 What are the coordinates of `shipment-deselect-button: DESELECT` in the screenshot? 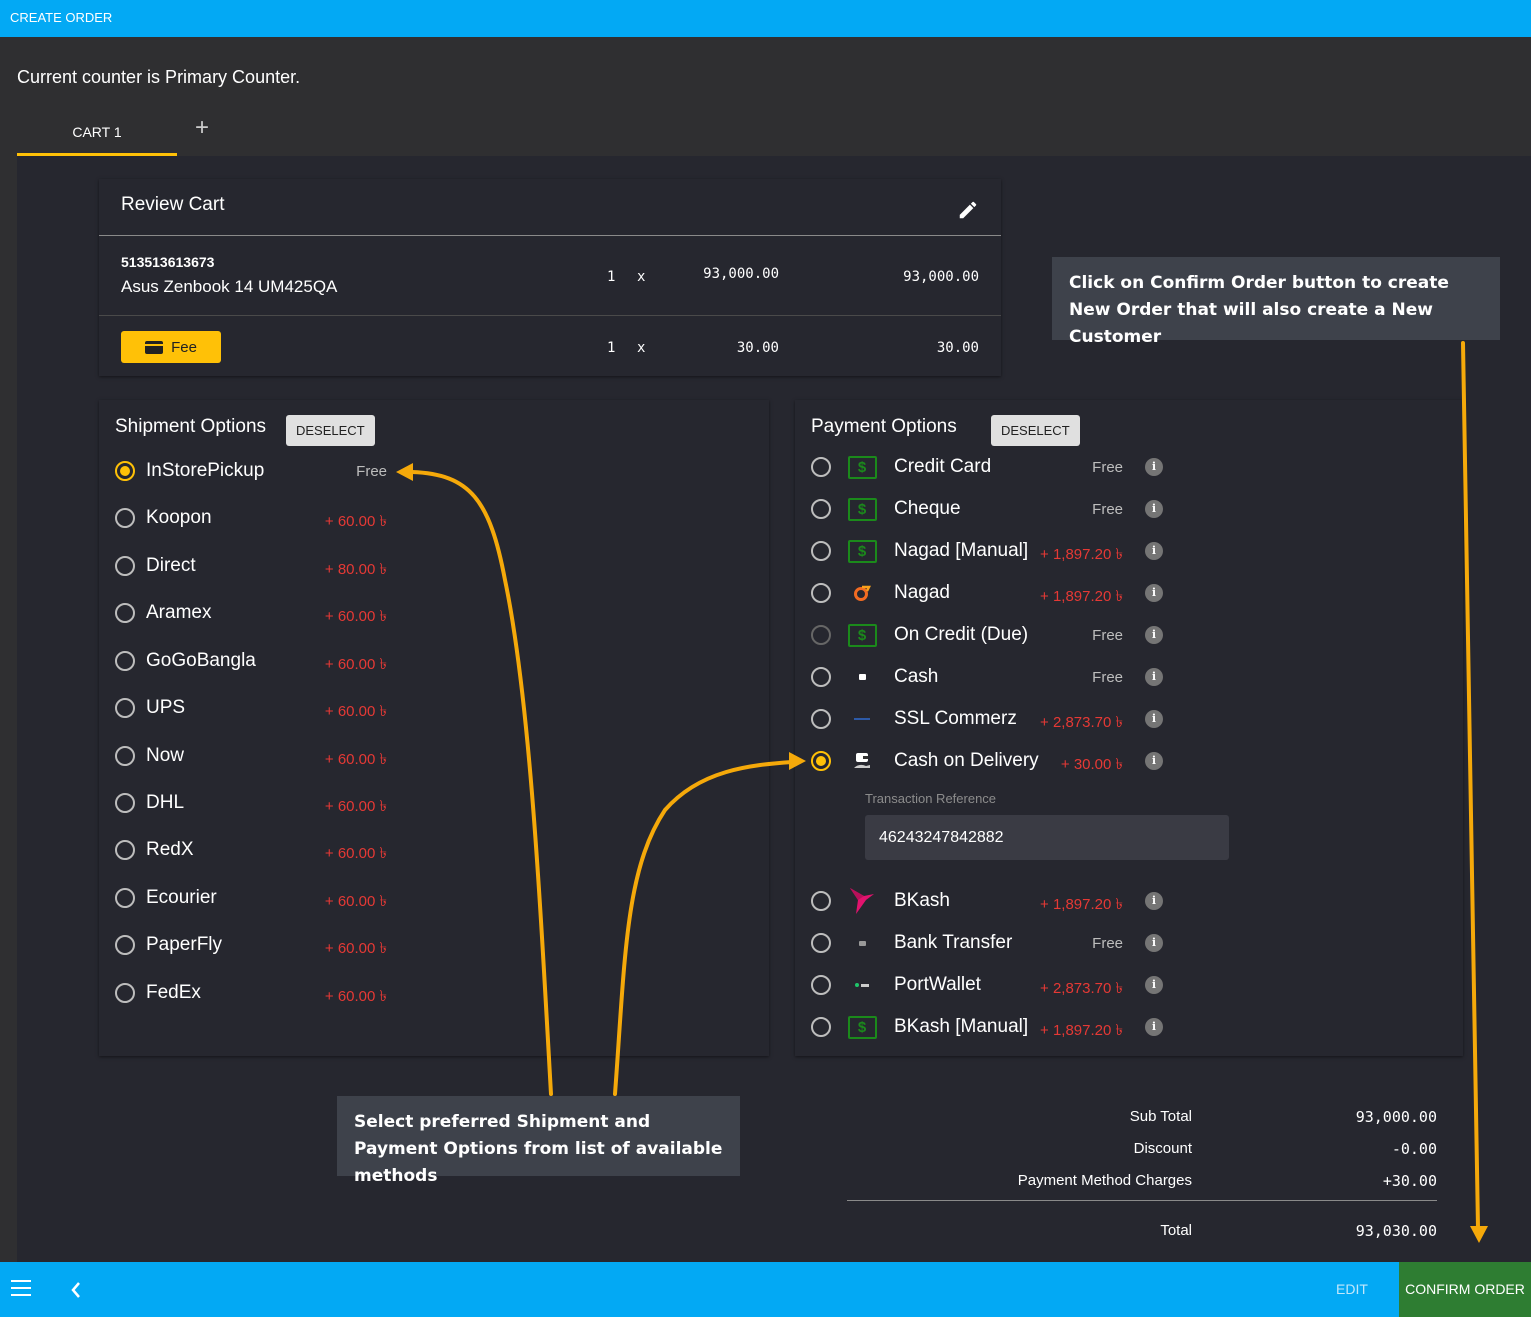 It's located at (330, 430).